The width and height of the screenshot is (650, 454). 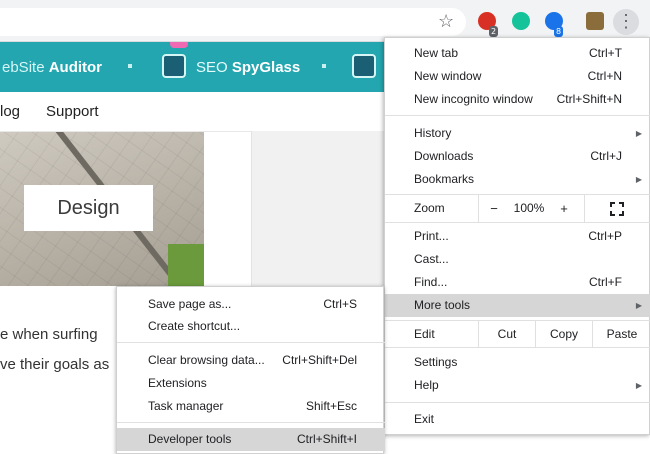 I want to click on menu-item-new-incognito-window: New incognito window Ctrl+Shift+N, so click(x=517, y=99).